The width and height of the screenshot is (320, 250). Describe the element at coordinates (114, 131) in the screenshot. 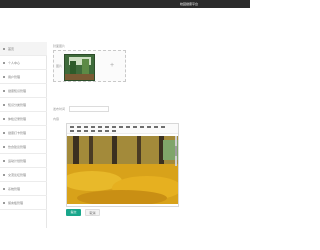

I see `clear-format-icon` at that location.